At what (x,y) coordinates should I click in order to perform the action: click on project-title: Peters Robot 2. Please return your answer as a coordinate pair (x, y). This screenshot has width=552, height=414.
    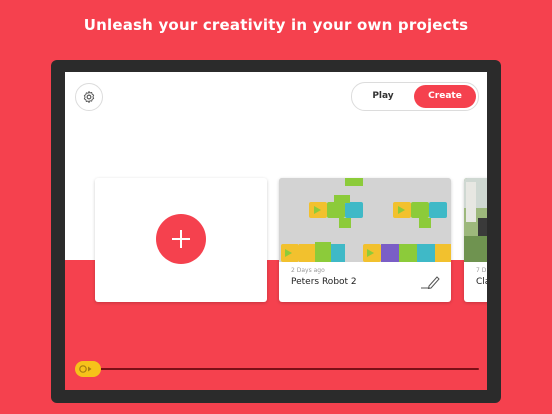
    Looking at the image, I should click on (324, 282).